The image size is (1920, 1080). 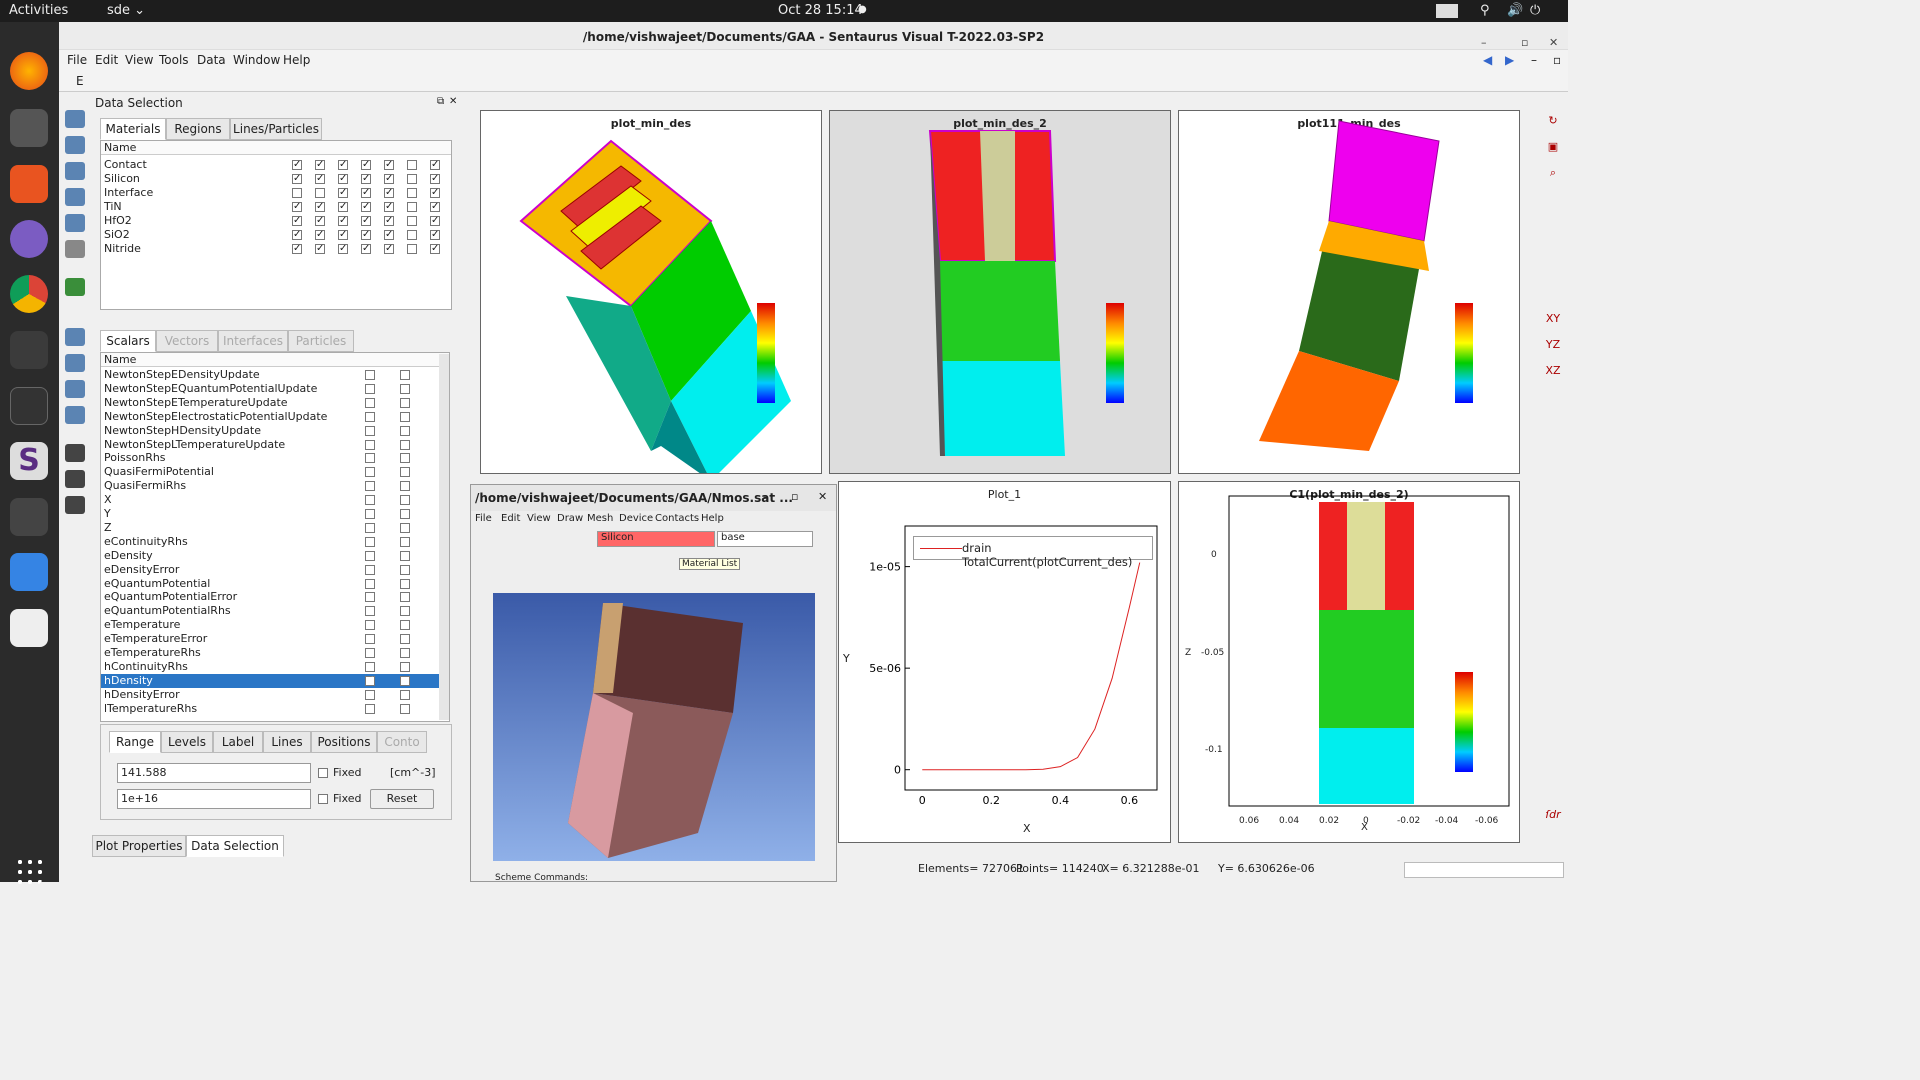 What do you see at coordinates (483, 518) in the screenshot?
I see `nmos-menu-file: File` at bounding box center [483, 518].